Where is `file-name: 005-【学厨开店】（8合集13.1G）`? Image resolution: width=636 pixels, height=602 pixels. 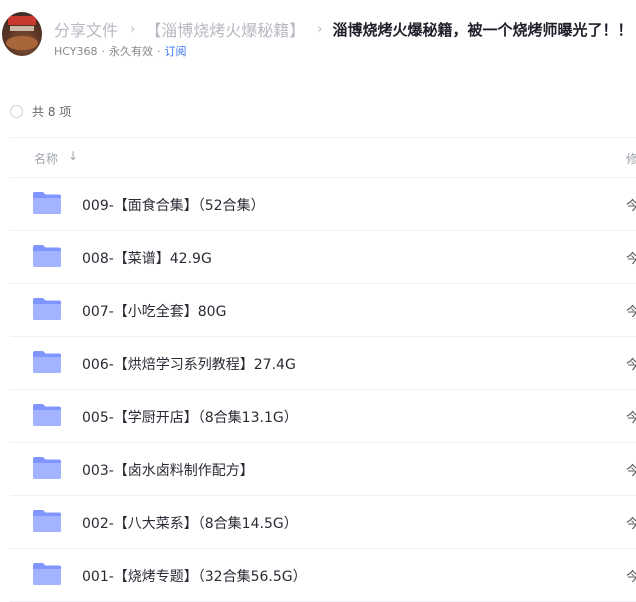
file-name: 005-【学厨开店】（8合集13.1G） is located at coordinates (190, 417).